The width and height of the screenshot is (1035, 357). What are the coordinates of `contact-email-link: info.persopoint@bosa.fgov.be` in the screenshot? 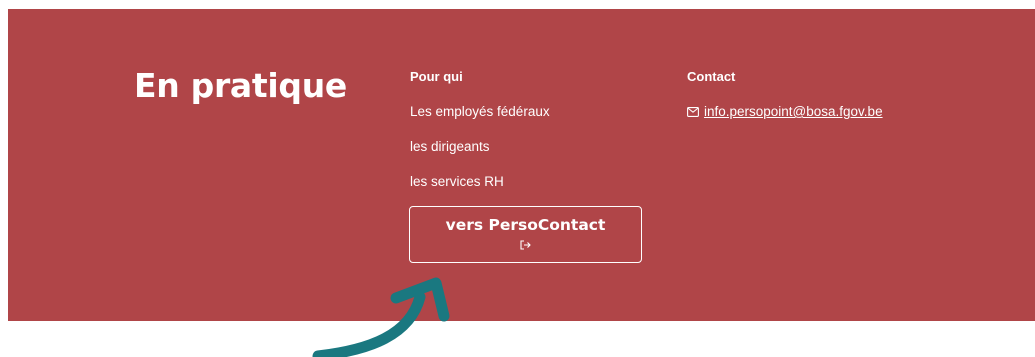 It's located at (793, 112).